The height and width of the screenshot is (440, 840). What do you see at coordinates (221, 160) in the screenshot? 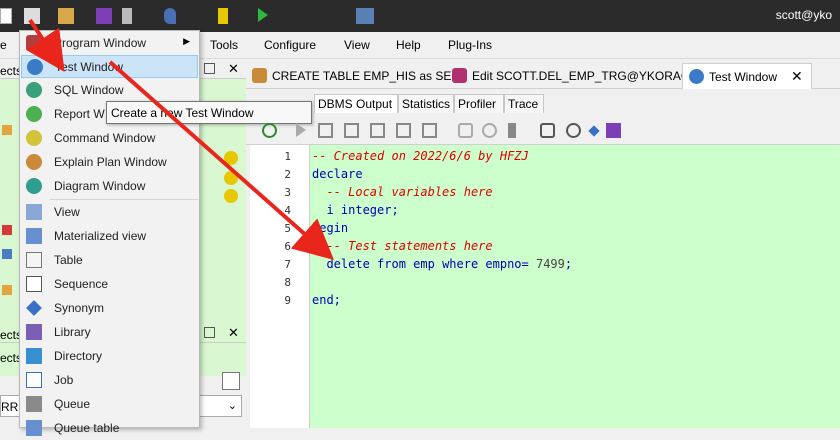
I see `arrow-to-code` at bounding box center [221, 160].